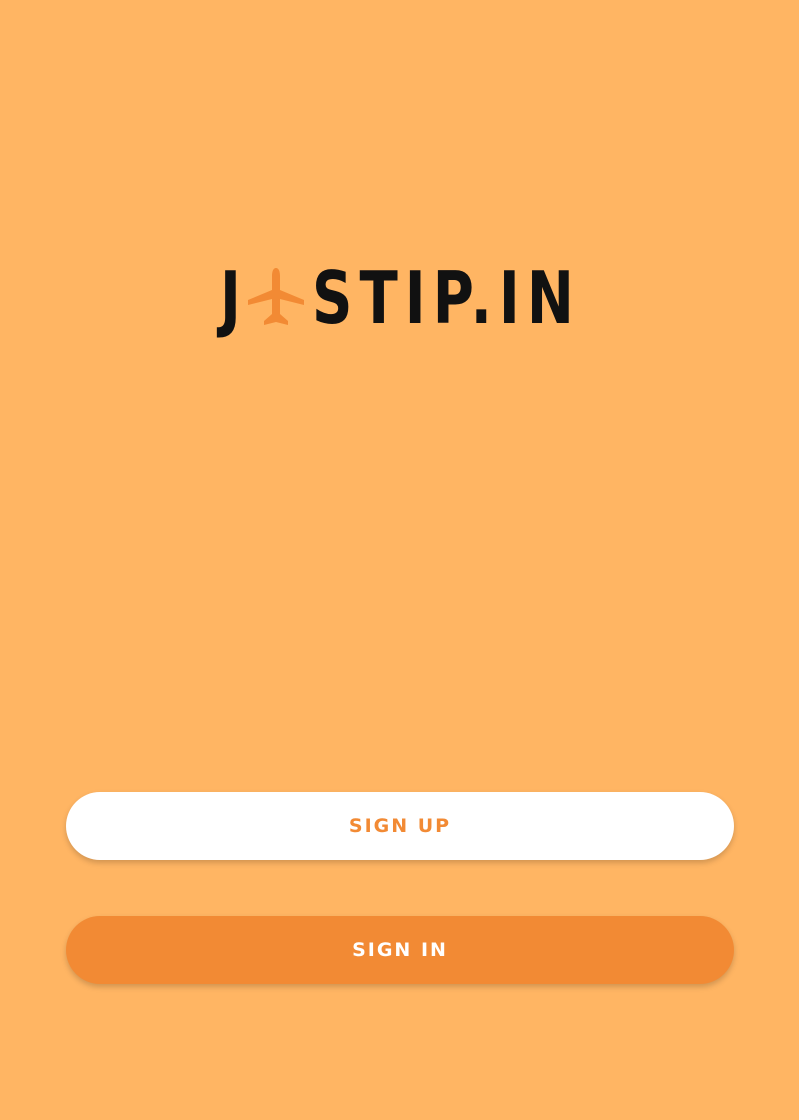 The width and height of the screenshot is (799, 1120). Describe the element at coordinates (446, 298) in the screenshot. I see `logo-text: STIP.IN` at that location.